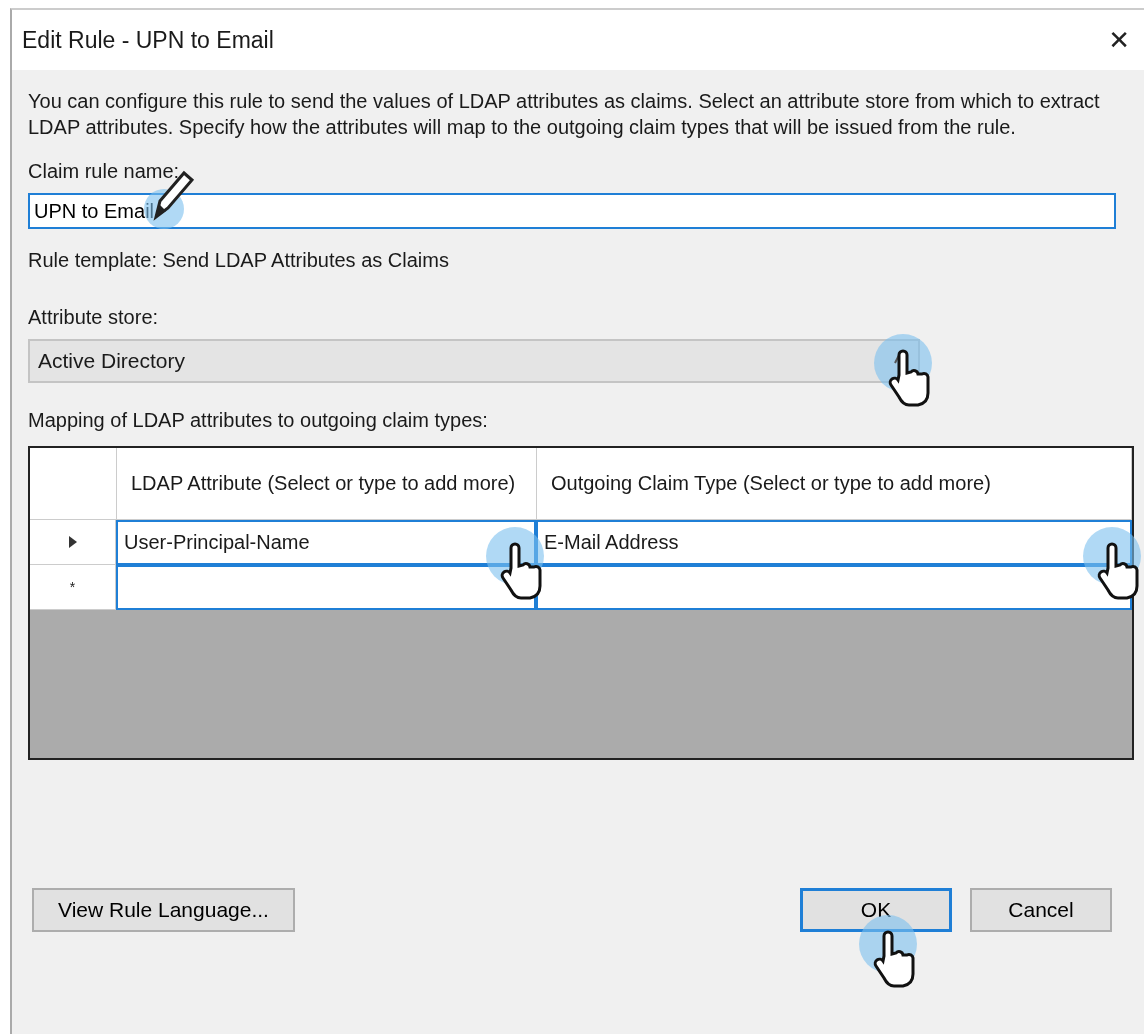 This screenshot has width=1144, height=1034. Describe the element at coordinates (72, 542) in the screenshot. I see `current-row-icon` at that location.